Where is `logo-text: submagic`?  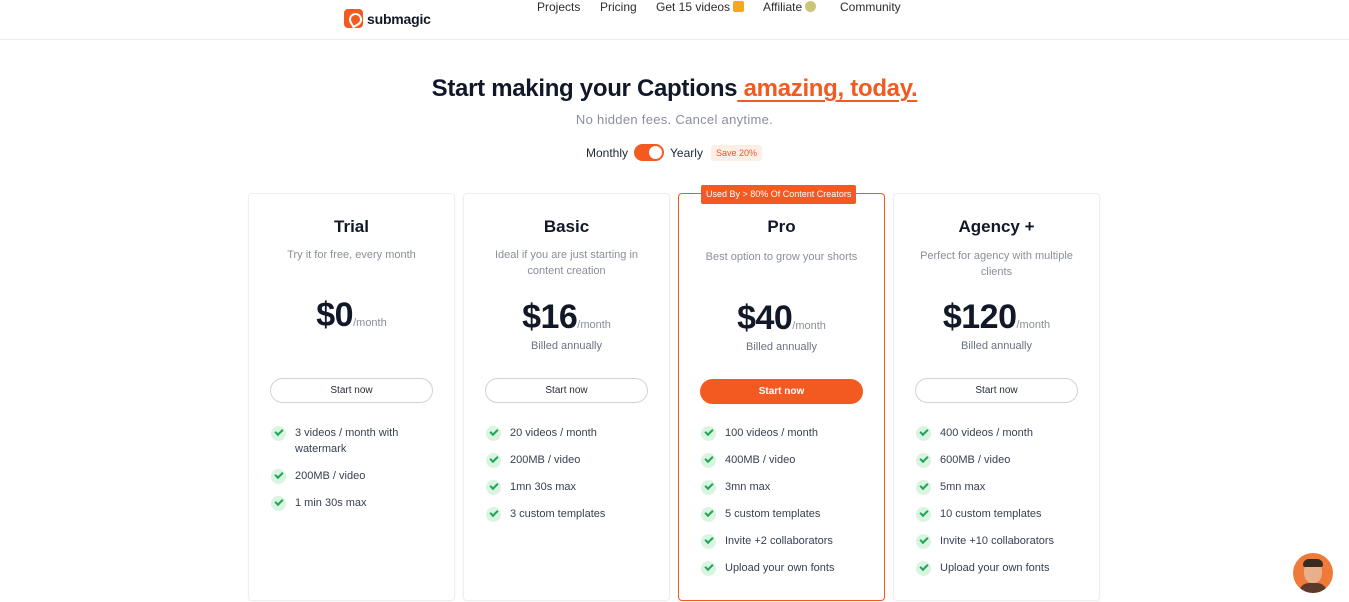
logo-text: submagic is located at coordinates (399, 18).